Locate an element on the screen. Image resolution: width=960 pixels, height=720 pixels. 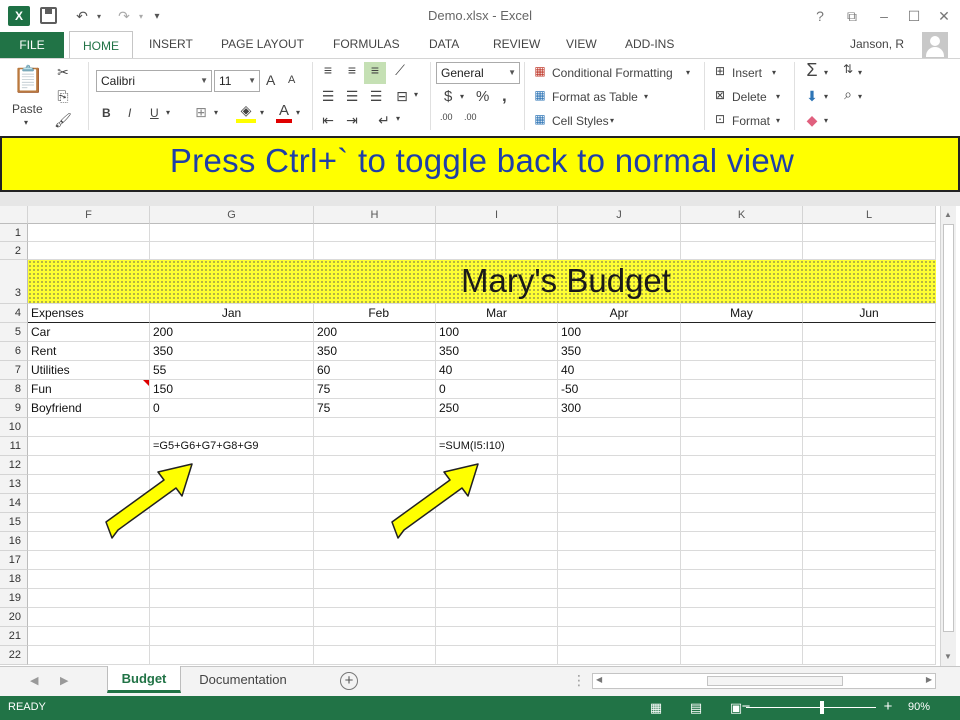
cell-l1 is located at coordinates (869, 233).